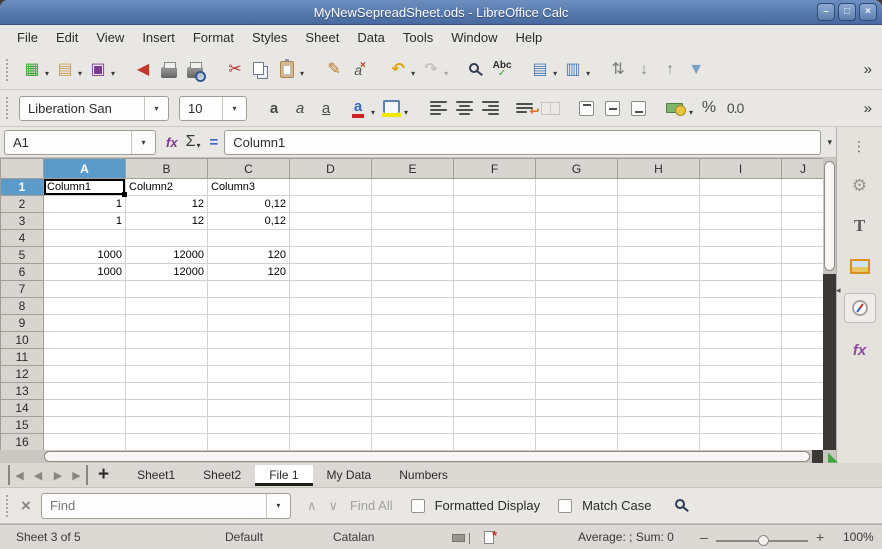 The width and height of the screenshot is (882, 549). Describe the element at coordinates (371, 505) in the screenshot. I see `find-all-button: Find All` at that location.